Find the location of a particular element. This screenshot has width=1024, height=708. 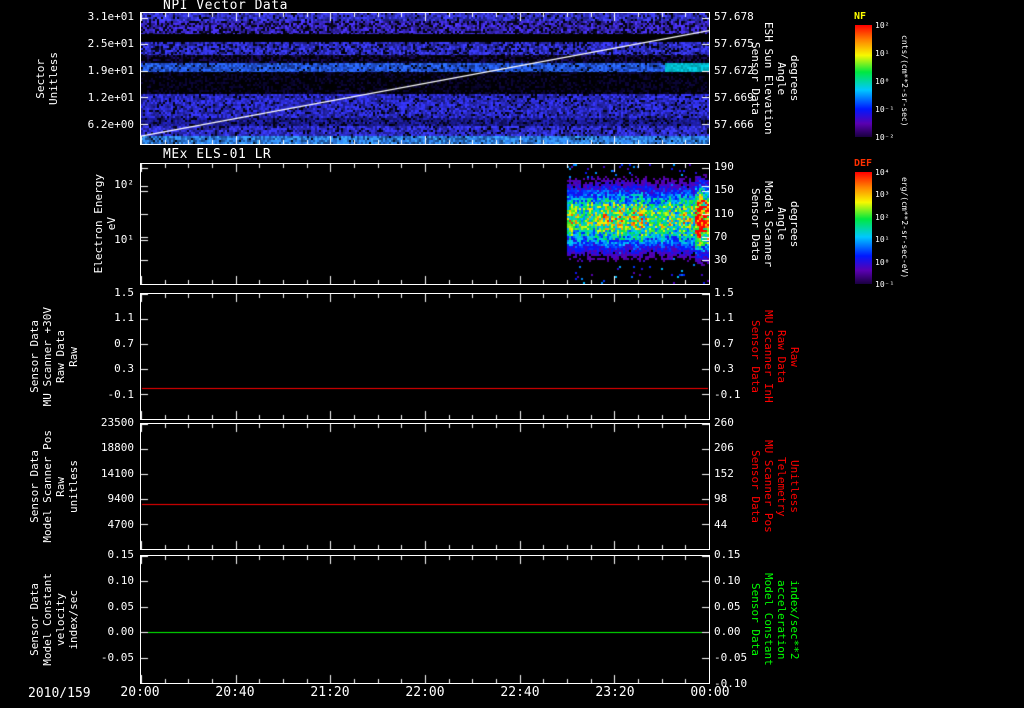

panel2-title: MEx ELS-01 LR is located at coordinates (217, 154).